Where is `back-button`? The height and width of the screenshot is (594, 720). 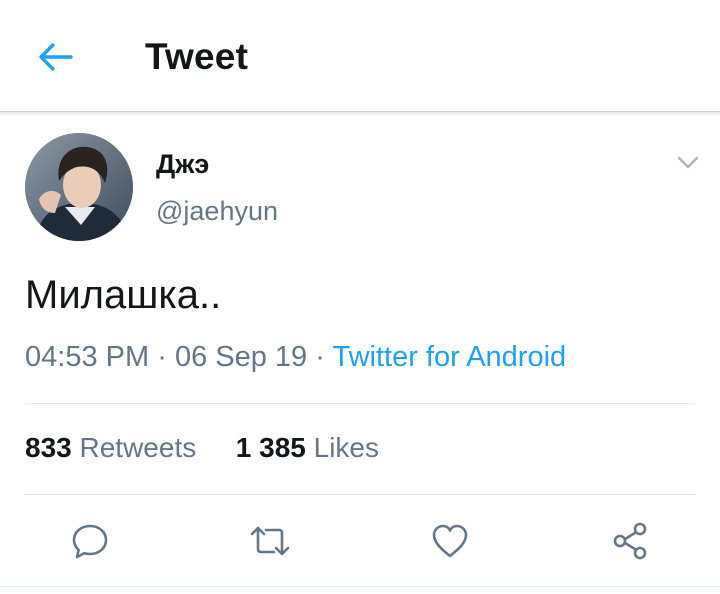 back-button is located at coordinates (56, 57).